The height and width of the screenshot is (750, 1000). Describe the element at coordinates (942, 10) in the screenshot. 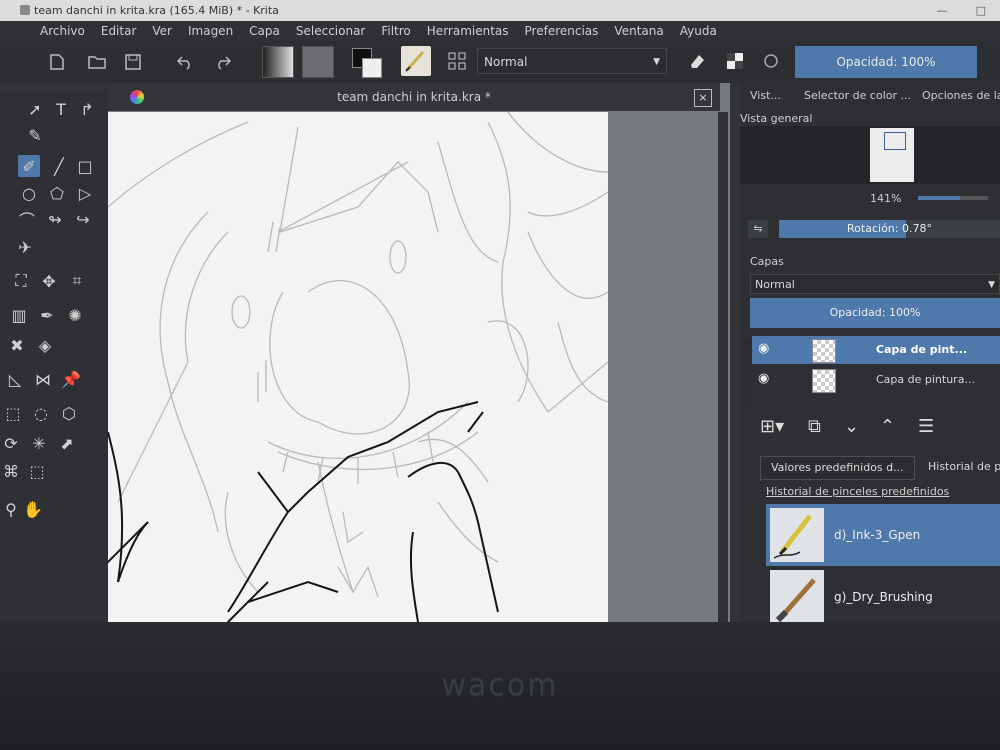

I see `minimize-button: —` at that location.